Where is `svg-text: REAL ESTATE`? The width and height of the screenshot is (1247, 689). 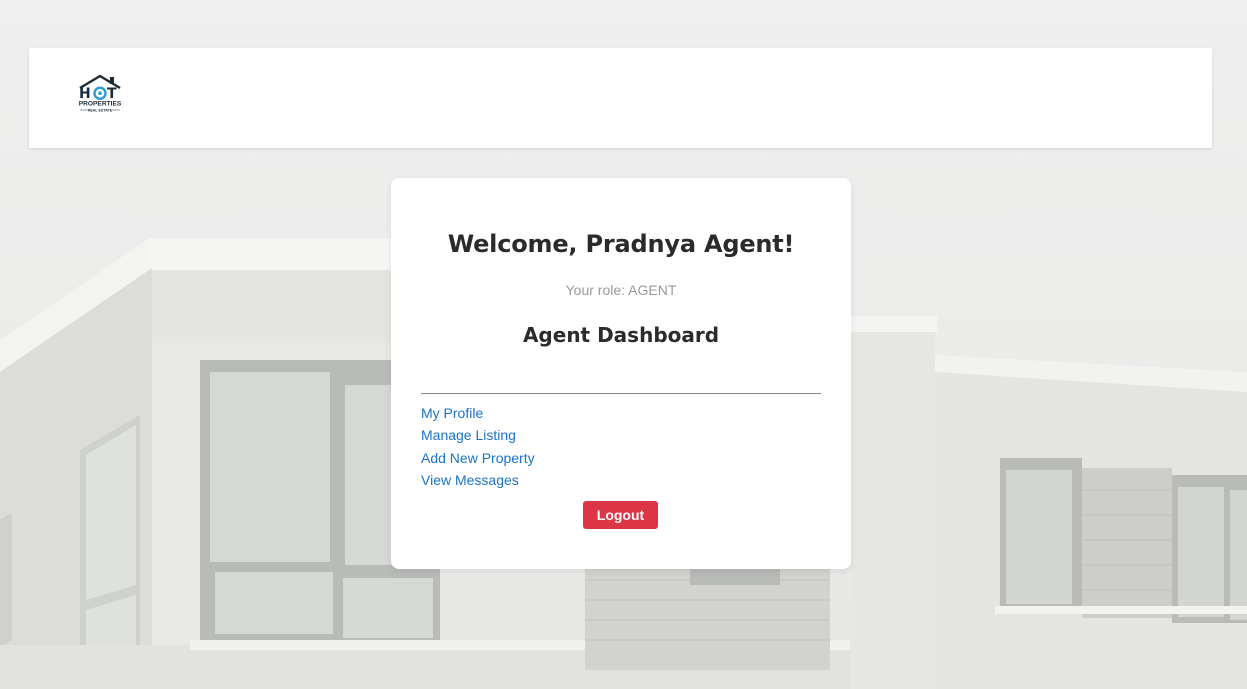
svg-text: REAL ESTATE is located at coordinates (100, 111).